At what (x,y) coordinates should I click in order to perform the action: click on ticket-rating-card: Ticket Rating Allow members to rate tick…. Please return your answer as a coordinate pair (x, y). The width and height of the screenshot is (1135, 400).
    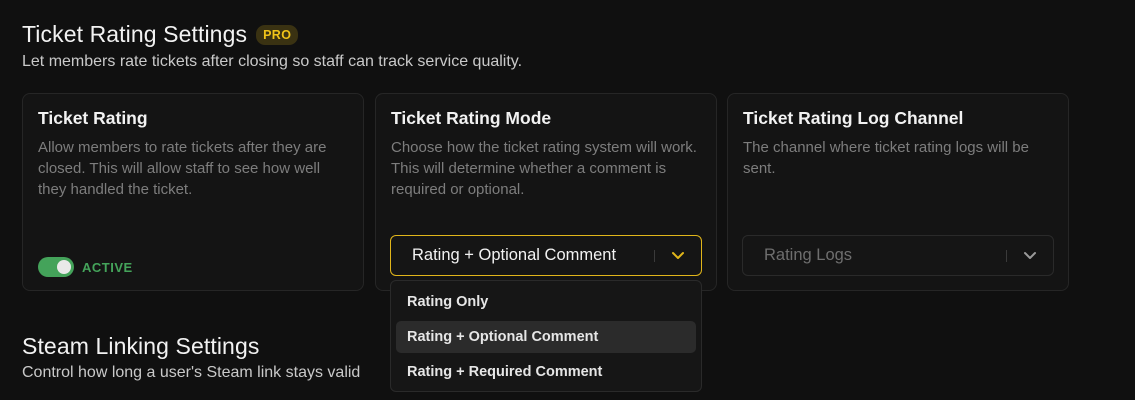
    Looking at the image, I should click on (193, 192).